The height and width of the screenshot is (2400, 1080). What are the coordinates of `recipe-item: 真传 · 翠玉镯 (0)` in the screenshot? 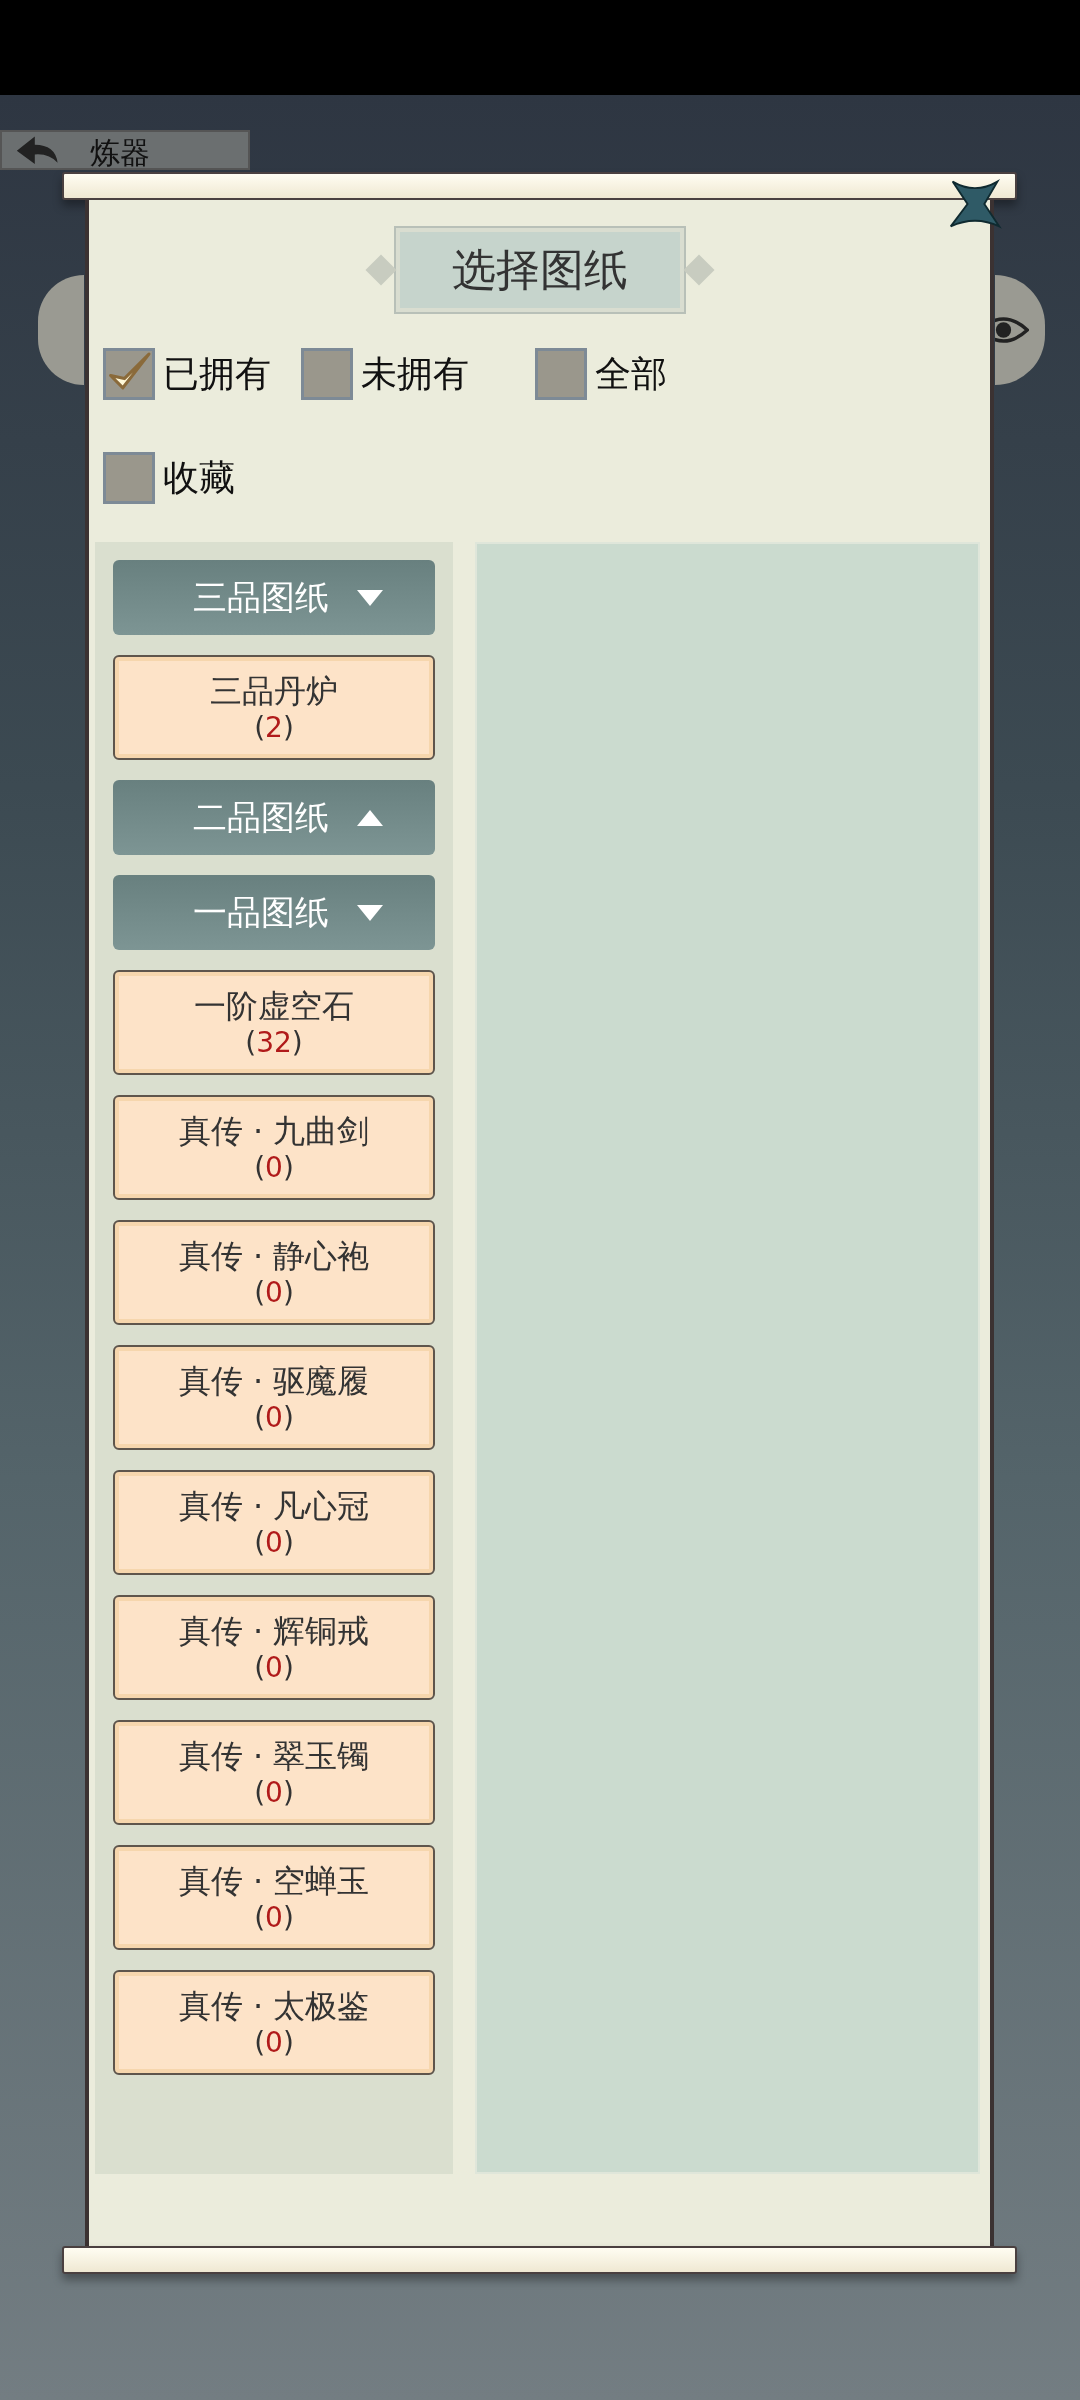 It's located at (274, 1772).